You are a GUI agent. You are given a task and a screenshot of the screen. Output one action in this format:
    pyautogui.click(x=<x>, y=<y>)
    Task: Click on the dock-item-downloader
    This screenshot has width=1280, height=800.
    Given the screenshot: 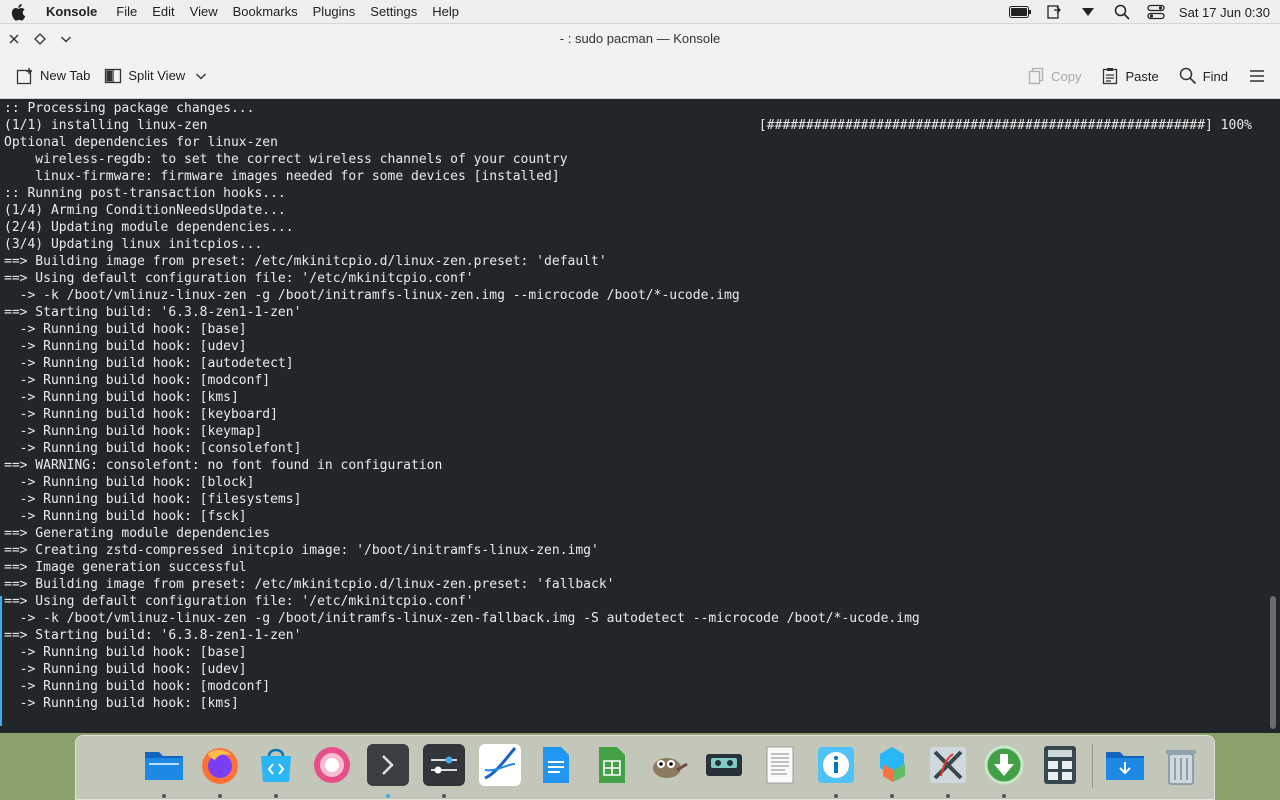 What is the action you would take?
    pyautogui.click(x=1004, y=771)
    